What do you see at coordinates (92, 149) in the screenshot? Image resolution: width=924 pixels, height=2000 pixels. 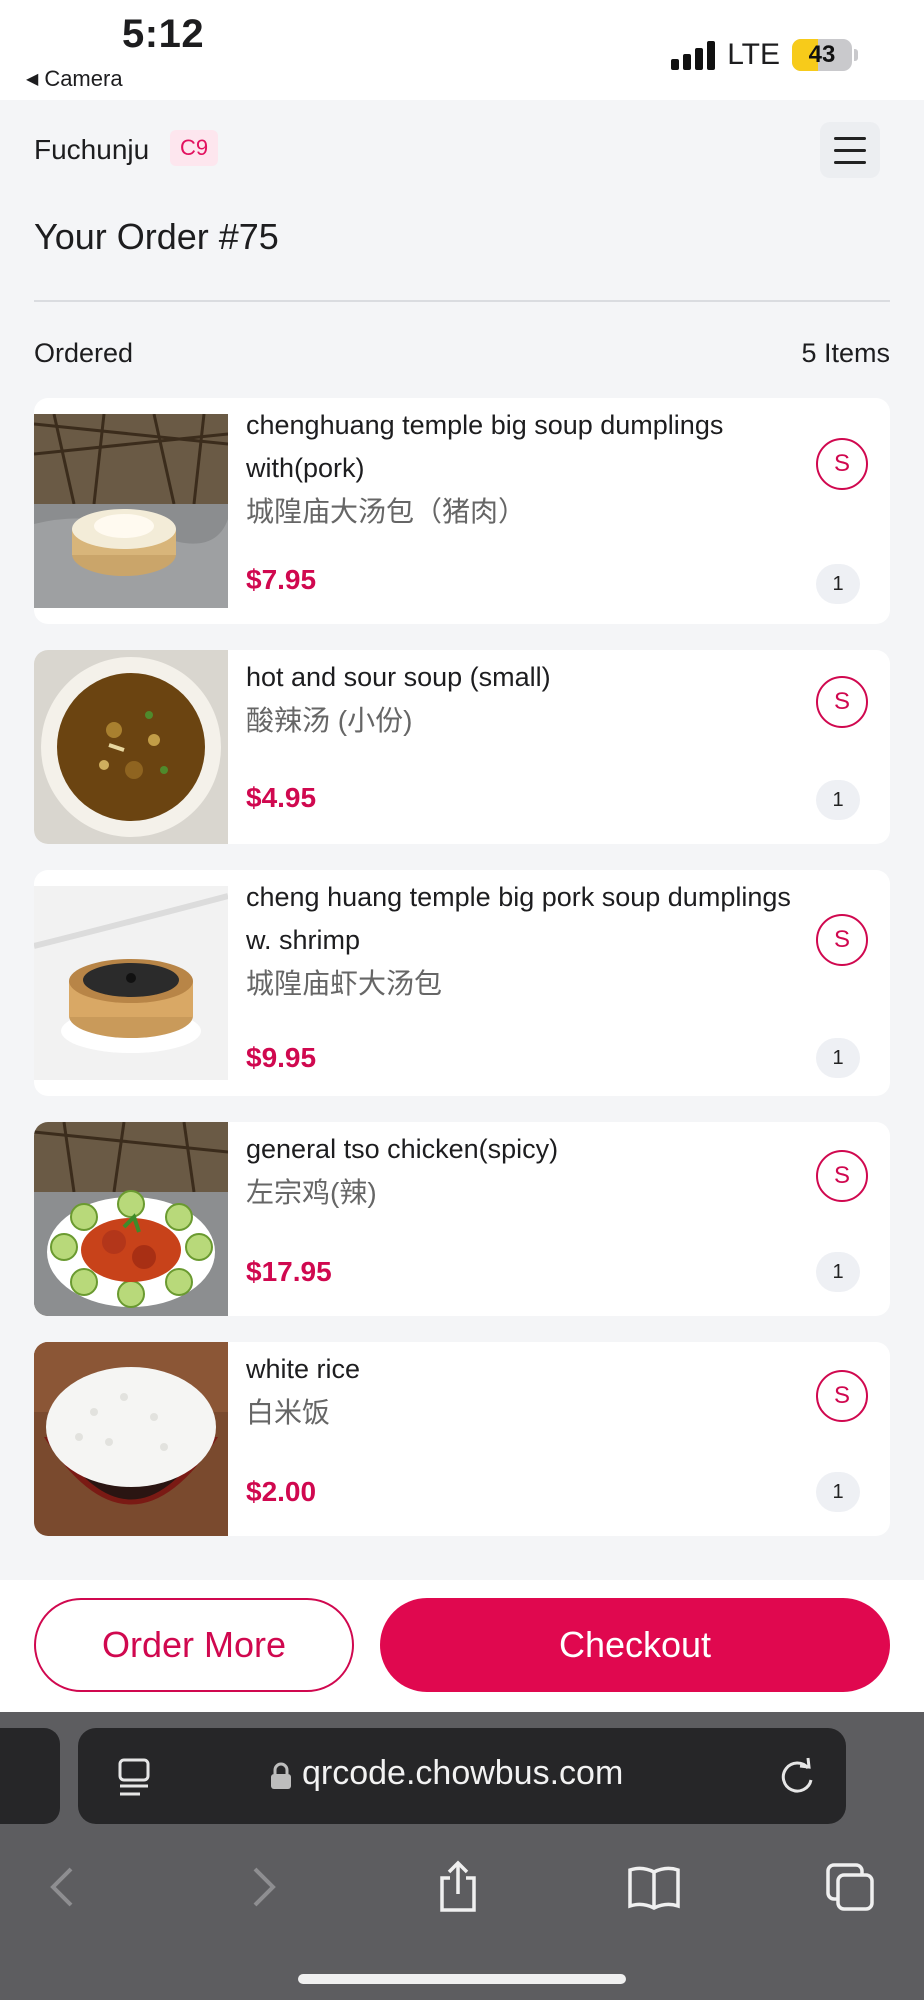 I see `restaurant-name: Fuchunju` at bounding box center [92, 149].